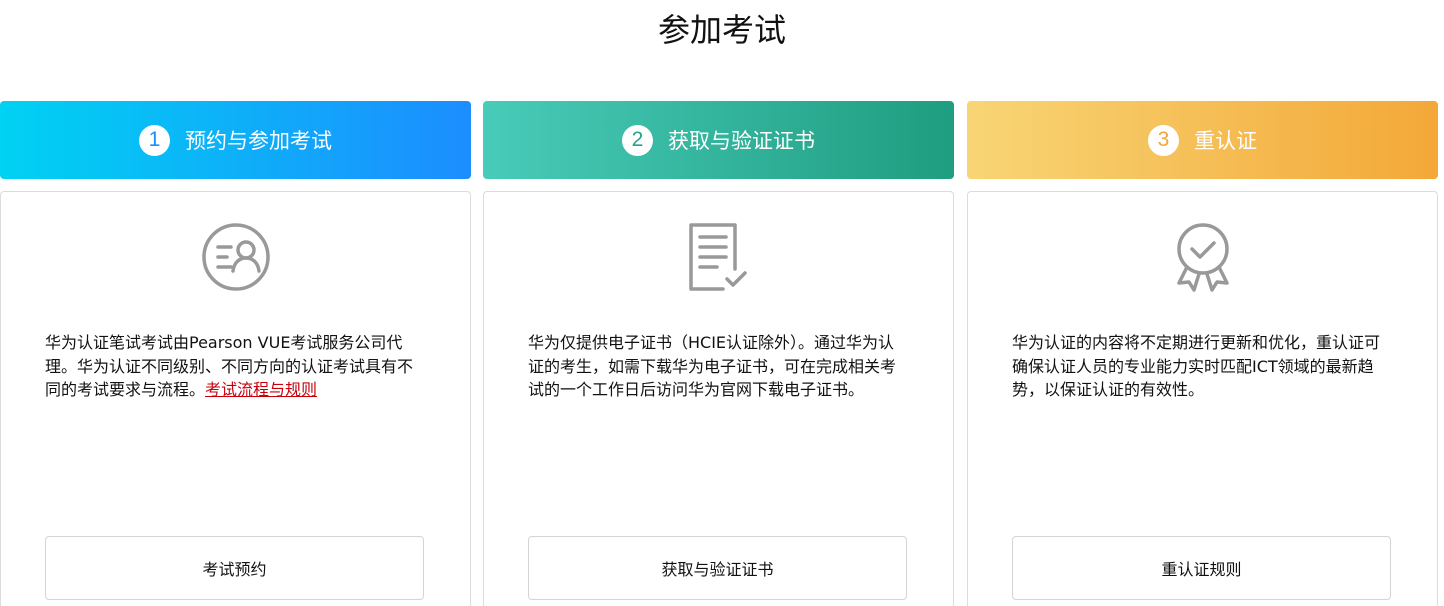  I want to click on step-title: 重认证, so click(1225, 141).